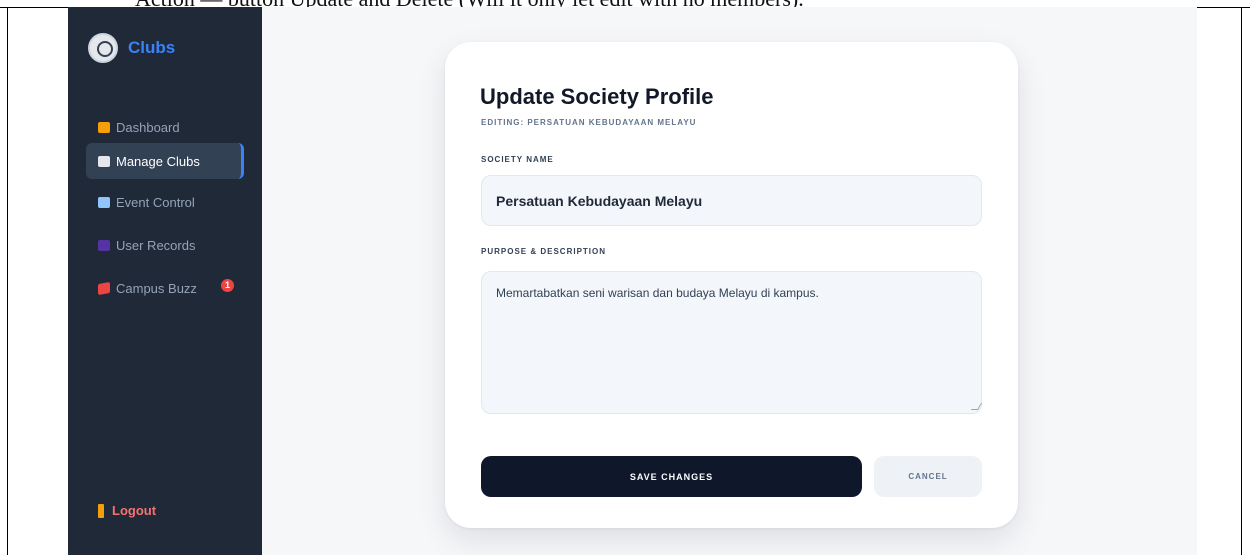  What do you see at coordinates (103, 48) in the screenshot?
I see `club-logo-icon` at bounding box center [103, 48].